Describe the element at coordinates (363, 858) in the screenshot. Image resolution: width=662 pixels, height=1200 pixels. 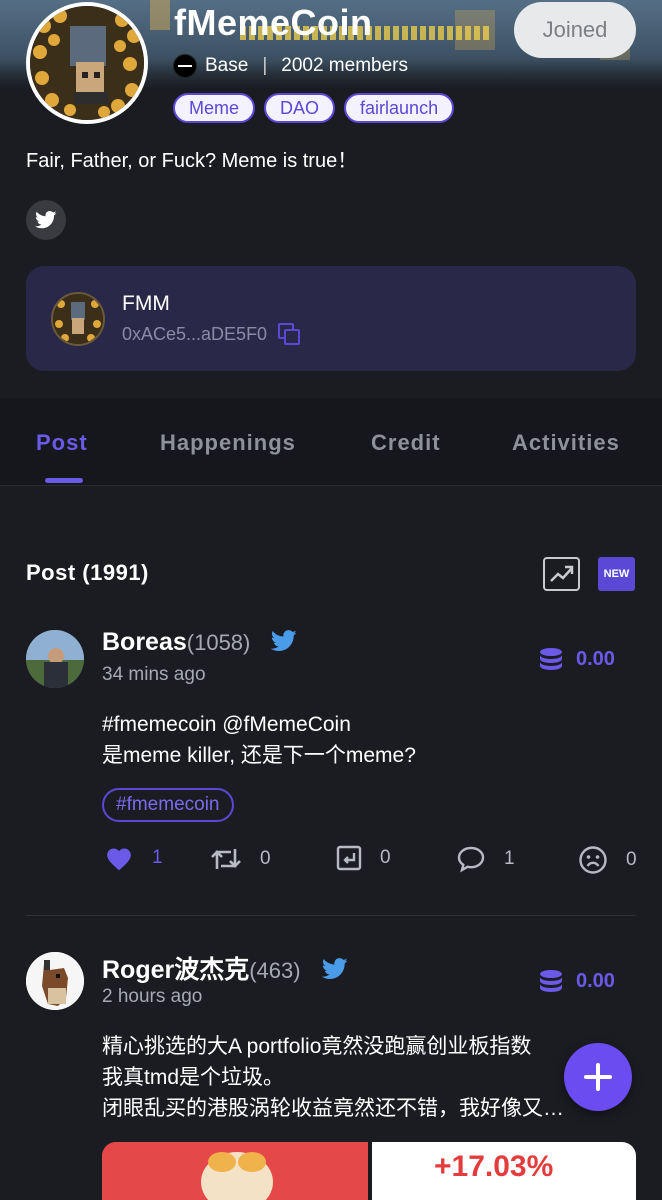
I see `quote-button: 0` at that location.